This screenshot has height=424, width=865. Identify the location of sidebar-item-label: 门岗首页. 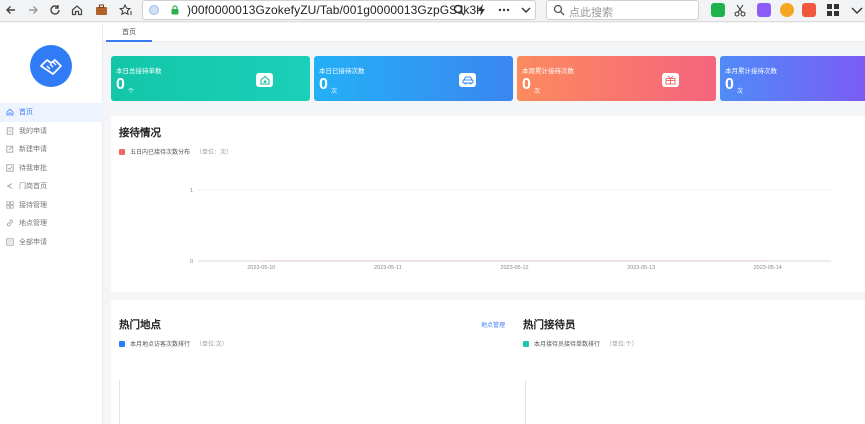
(33, 187).